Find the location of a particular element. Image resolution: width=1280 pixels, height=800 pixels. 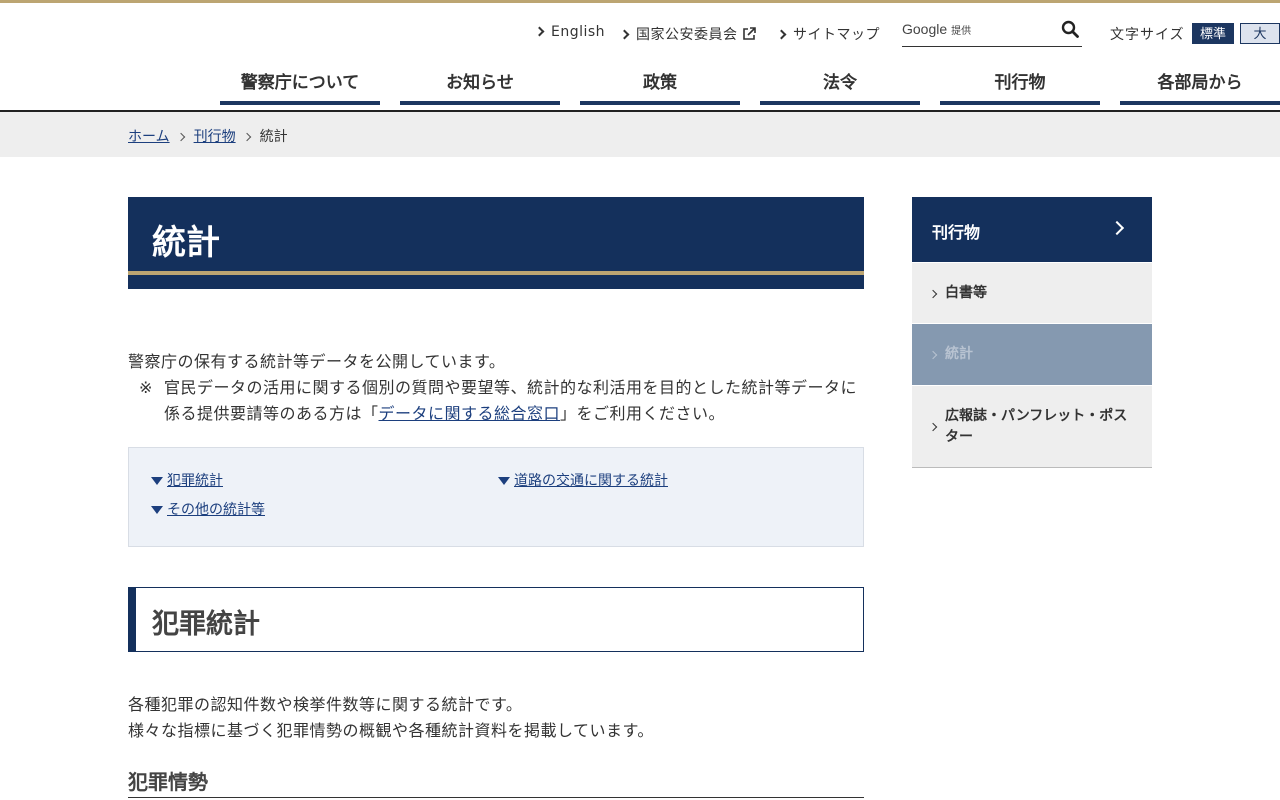

breadcrumb-home: ホーム is located at coordinates (149, 137).